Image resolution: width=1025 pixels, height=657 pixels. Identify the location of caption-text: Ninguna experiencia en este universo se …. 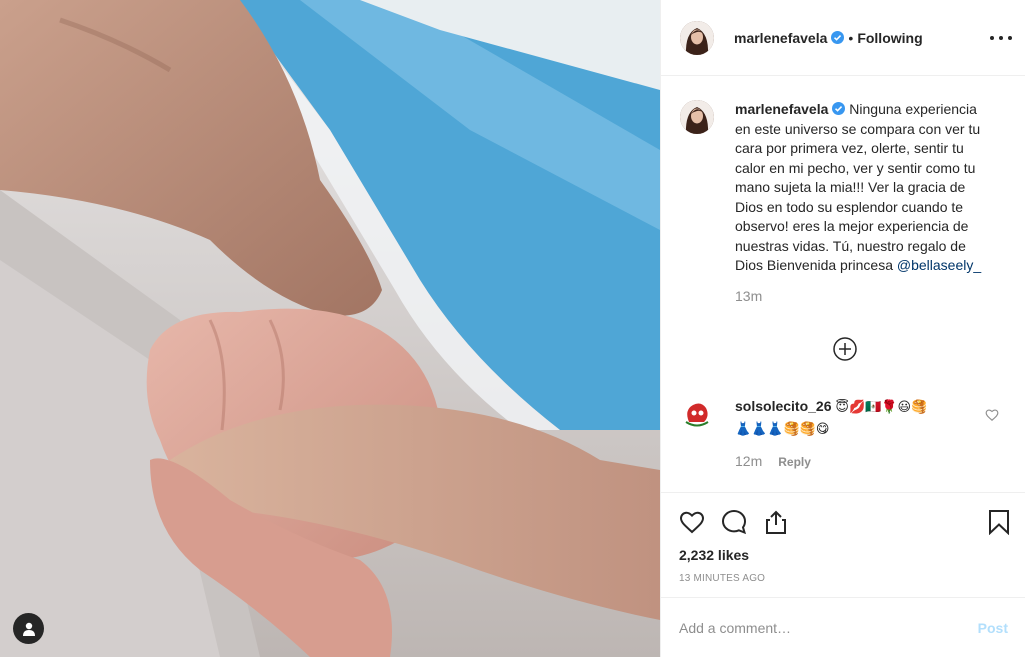
(858, 187).